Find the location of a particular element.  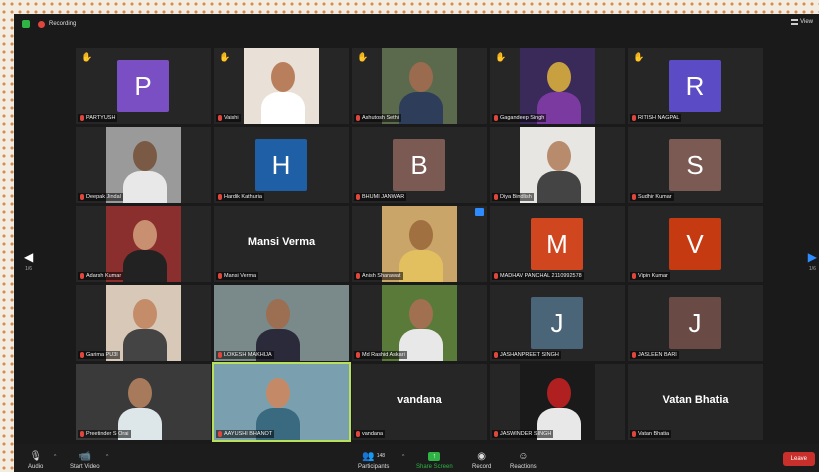

participant-name-label: Vatan Bhatia is located at coordinates (651, 434).